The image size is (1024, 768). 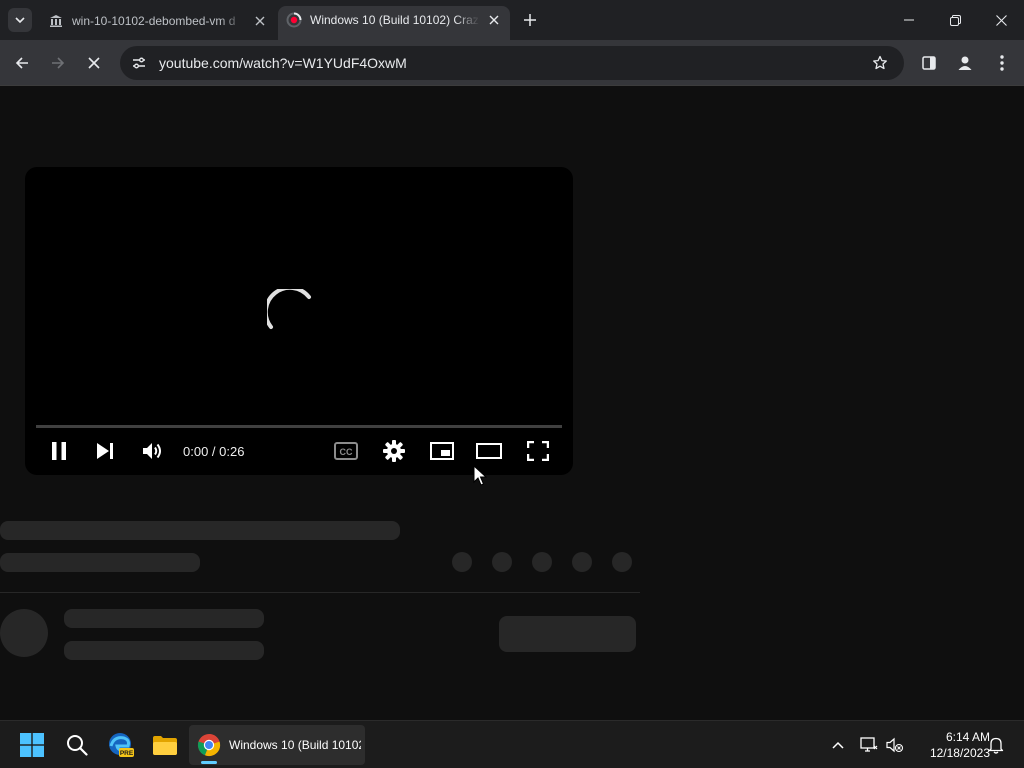 I want to click on mute-button, so click(x=153, y=451).